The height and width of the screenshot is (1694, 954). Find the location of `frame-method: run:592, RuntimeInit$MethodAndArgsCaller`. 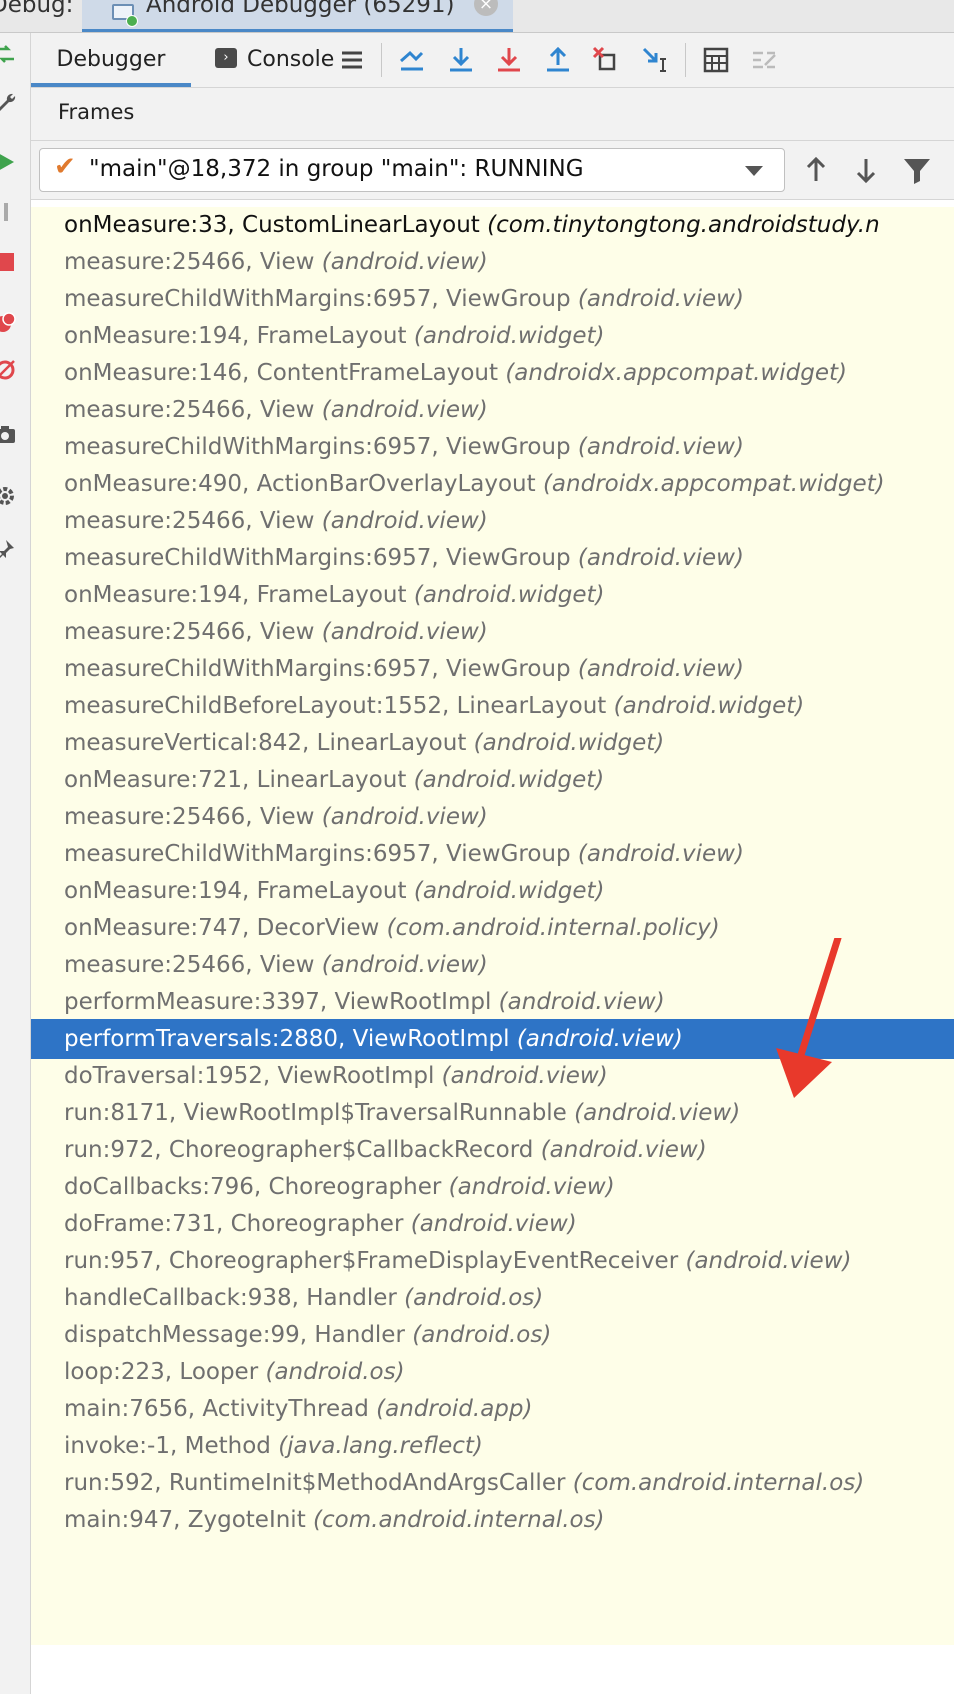

frame-method: run:592, RuntimeInit$MethodAndArgsCaller is located at coordinates (315, 1483).